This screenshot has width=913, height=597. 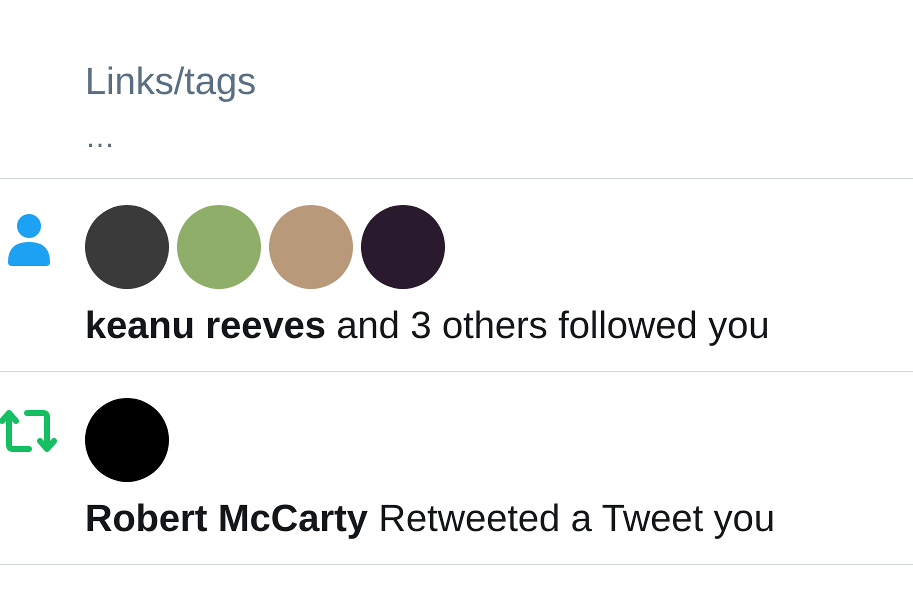 I want to click on notification-text: Robert McCarty Retweeted a Tweet you, so click(x=430, y=519).